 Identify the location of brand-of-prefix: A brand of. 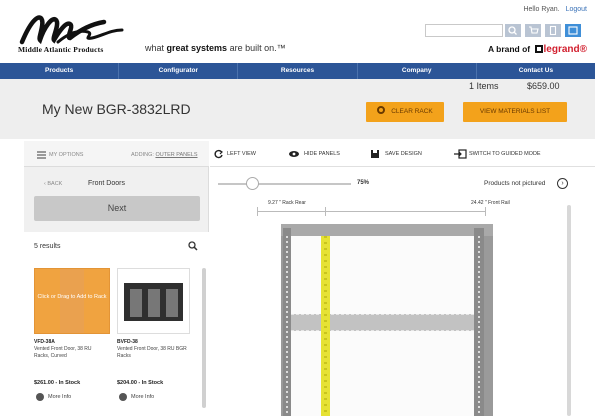
(509, 49).